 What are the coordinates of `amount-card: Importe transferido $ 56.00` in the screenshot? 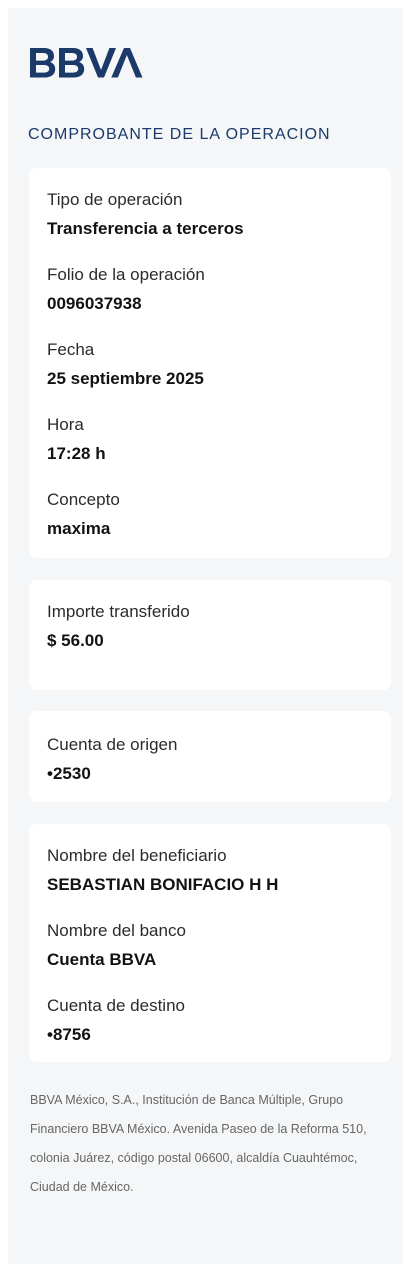 It's located at (210, 635).